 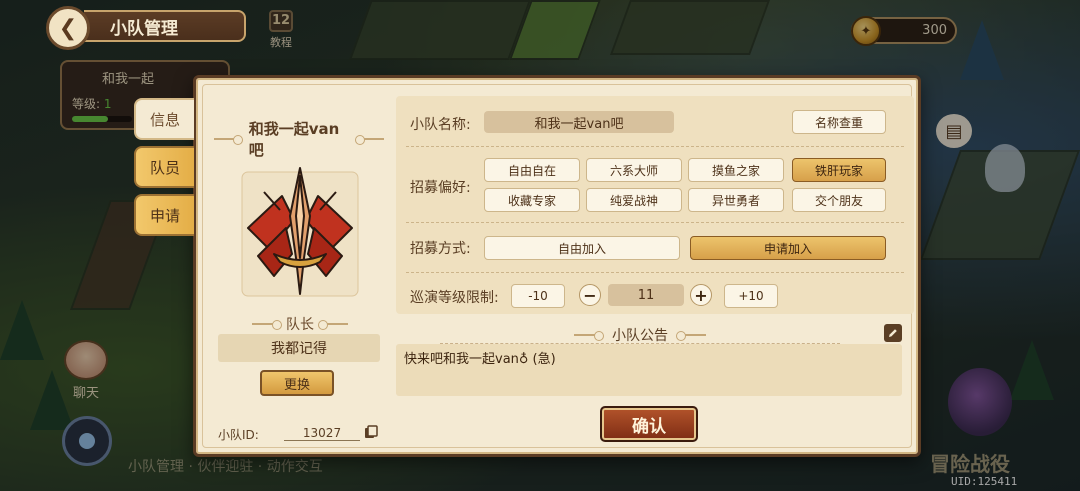 I want to click on back-button: ❮, so click(x=68, y=28).